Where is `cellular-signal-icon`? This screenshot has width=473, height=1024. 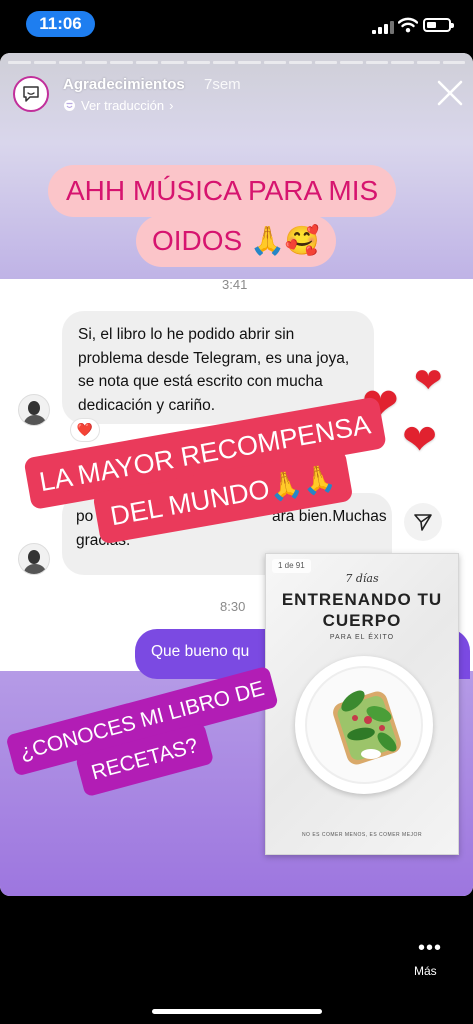 cellular-signal-icon is located at coordinates (383, 27).